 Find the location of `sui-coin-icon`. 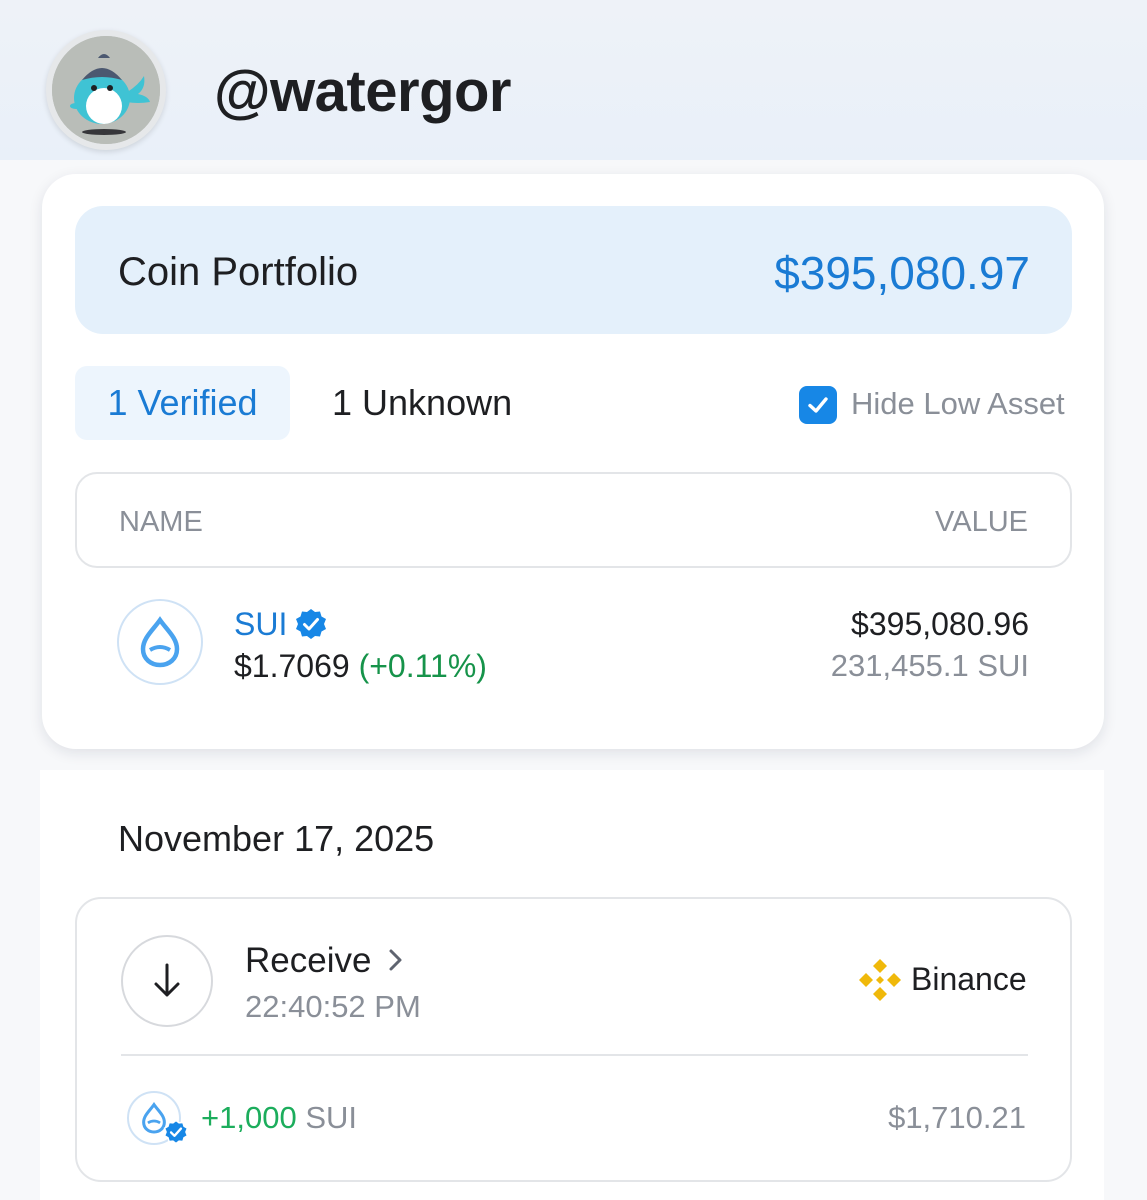

sui-coin-icon is located at coordinates (160, 642).